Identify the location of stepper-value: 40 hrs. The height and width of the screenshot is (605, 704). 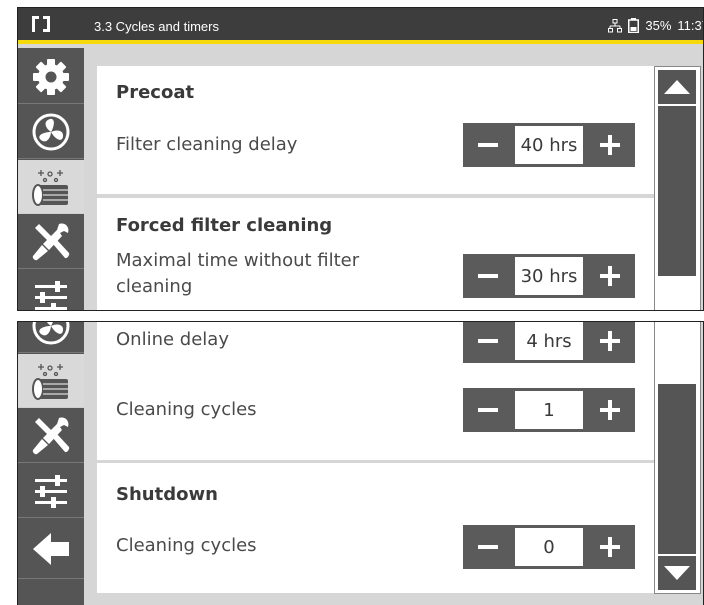
(549, 145).